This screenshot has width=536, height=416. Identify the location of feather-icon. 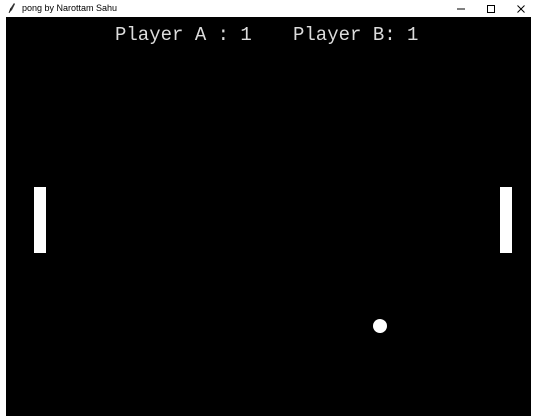
(11, 8).